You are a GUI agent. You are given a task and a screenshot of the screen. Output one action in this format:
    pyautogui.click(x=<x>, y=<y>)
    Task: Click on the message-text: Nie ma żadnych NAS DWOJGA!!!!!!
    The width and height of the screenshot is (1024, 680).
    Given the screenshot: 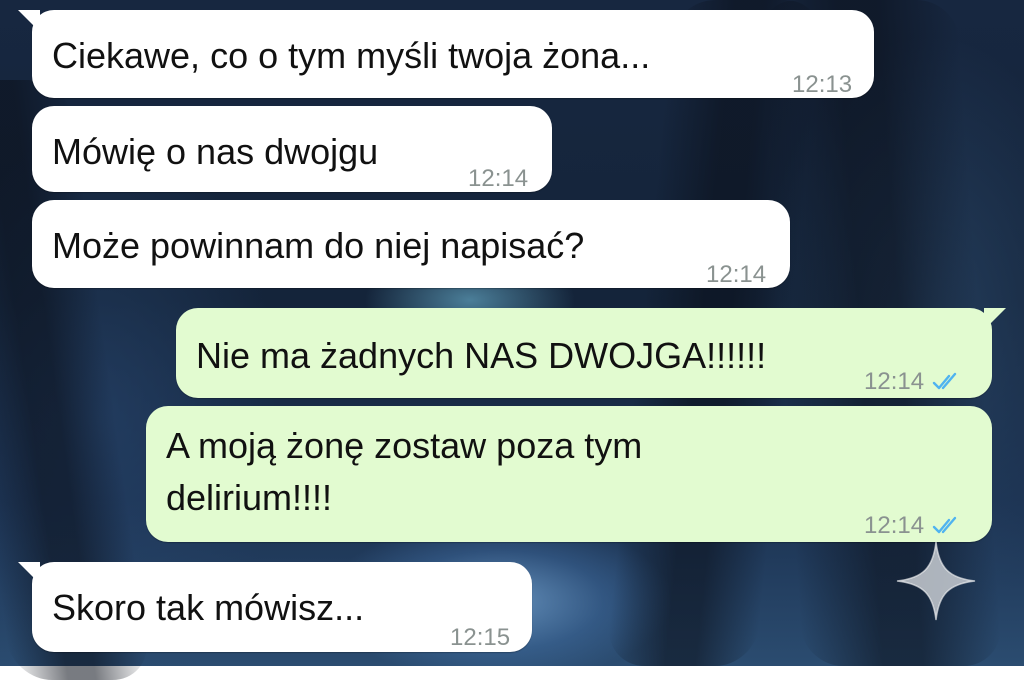 What is the action you would take?
    pyautogui.click(x=481, y=355)
    